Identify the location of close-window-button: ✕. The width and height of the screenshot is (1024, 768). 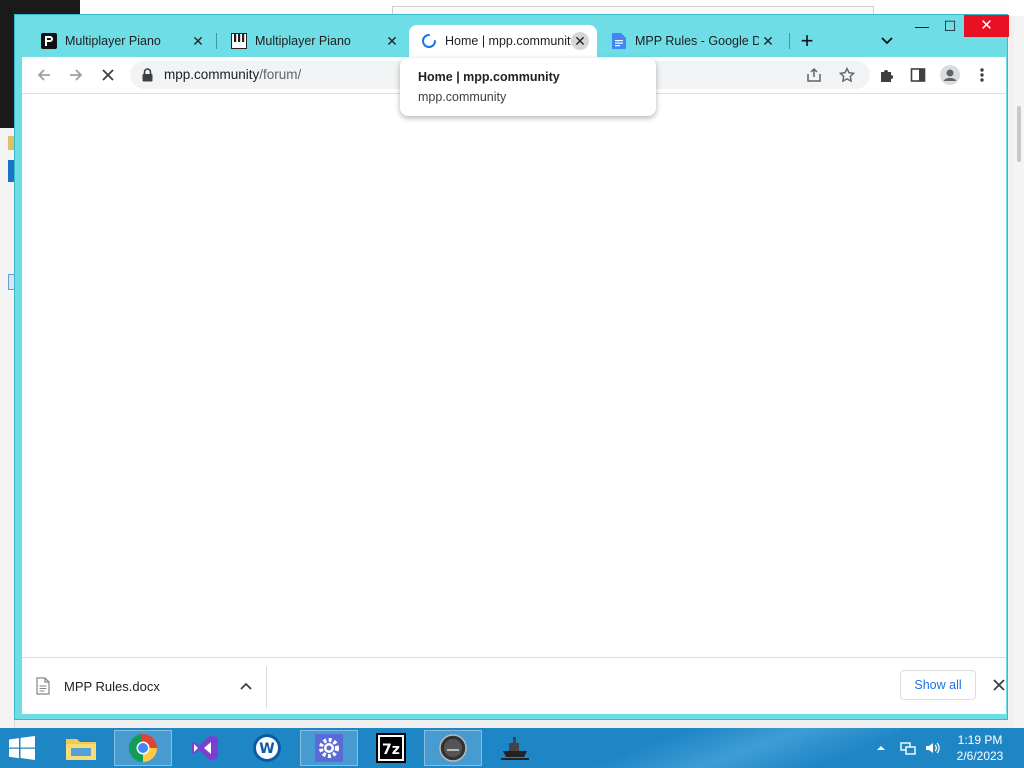
(986, 26).